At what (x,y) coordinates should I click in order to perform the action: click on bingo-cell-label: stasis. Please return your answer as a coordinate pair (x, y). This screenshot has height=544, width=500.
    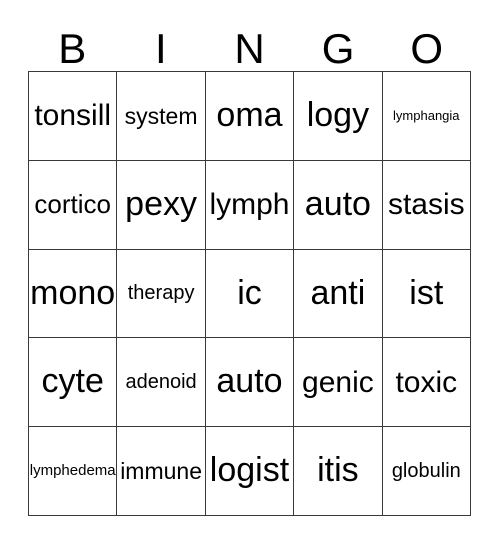
    Looking at the image, I should click on (426, 204).